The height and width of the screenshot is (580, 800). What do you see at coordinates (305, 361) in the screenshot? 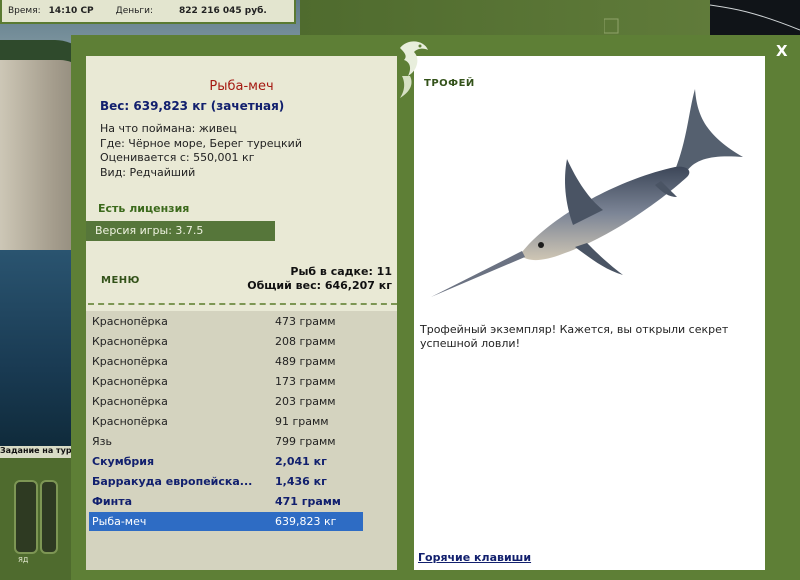
I see `catch-fish-weight: 489 грамм` at bounding box center [305, 361].